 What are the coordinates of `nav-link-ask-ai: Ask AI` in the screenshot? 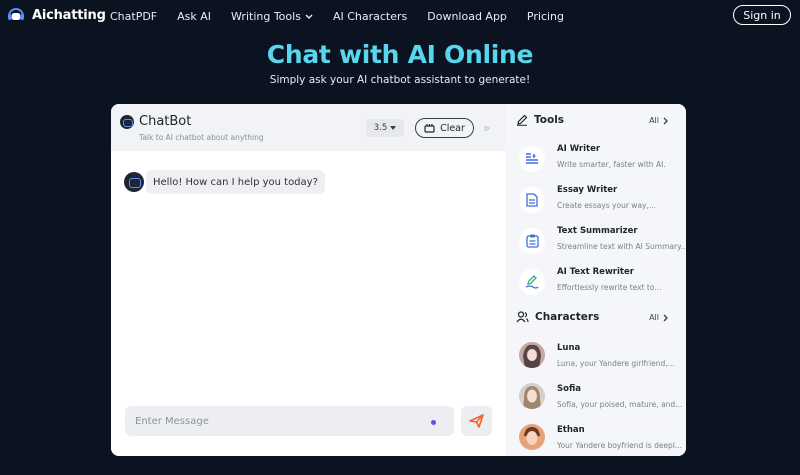 It's located at (194, 16).